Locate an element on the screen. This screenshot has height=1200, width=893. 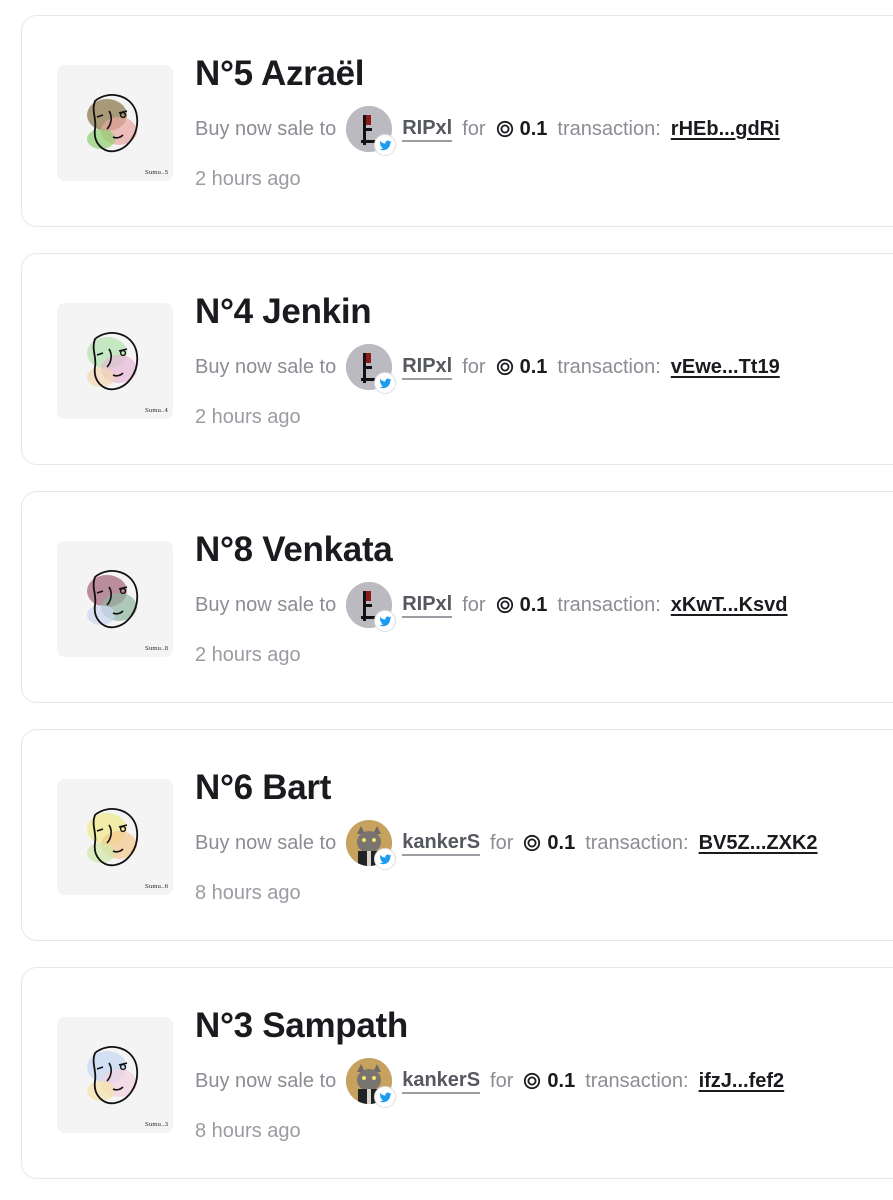
svg-text: Sumu..4 is located at coordinates (157, 411).